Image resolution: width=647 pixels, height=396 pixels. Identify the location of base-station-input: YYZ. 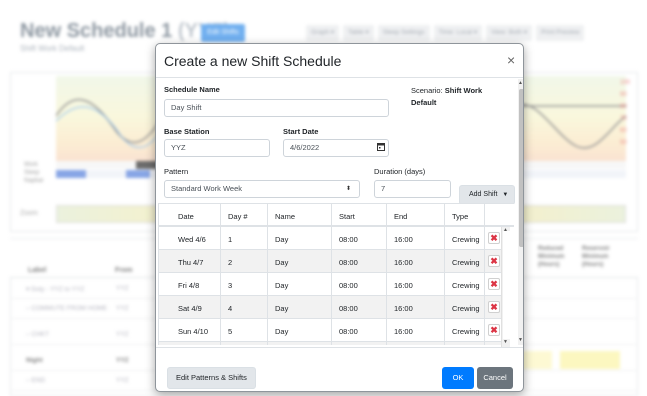
(217, 148).